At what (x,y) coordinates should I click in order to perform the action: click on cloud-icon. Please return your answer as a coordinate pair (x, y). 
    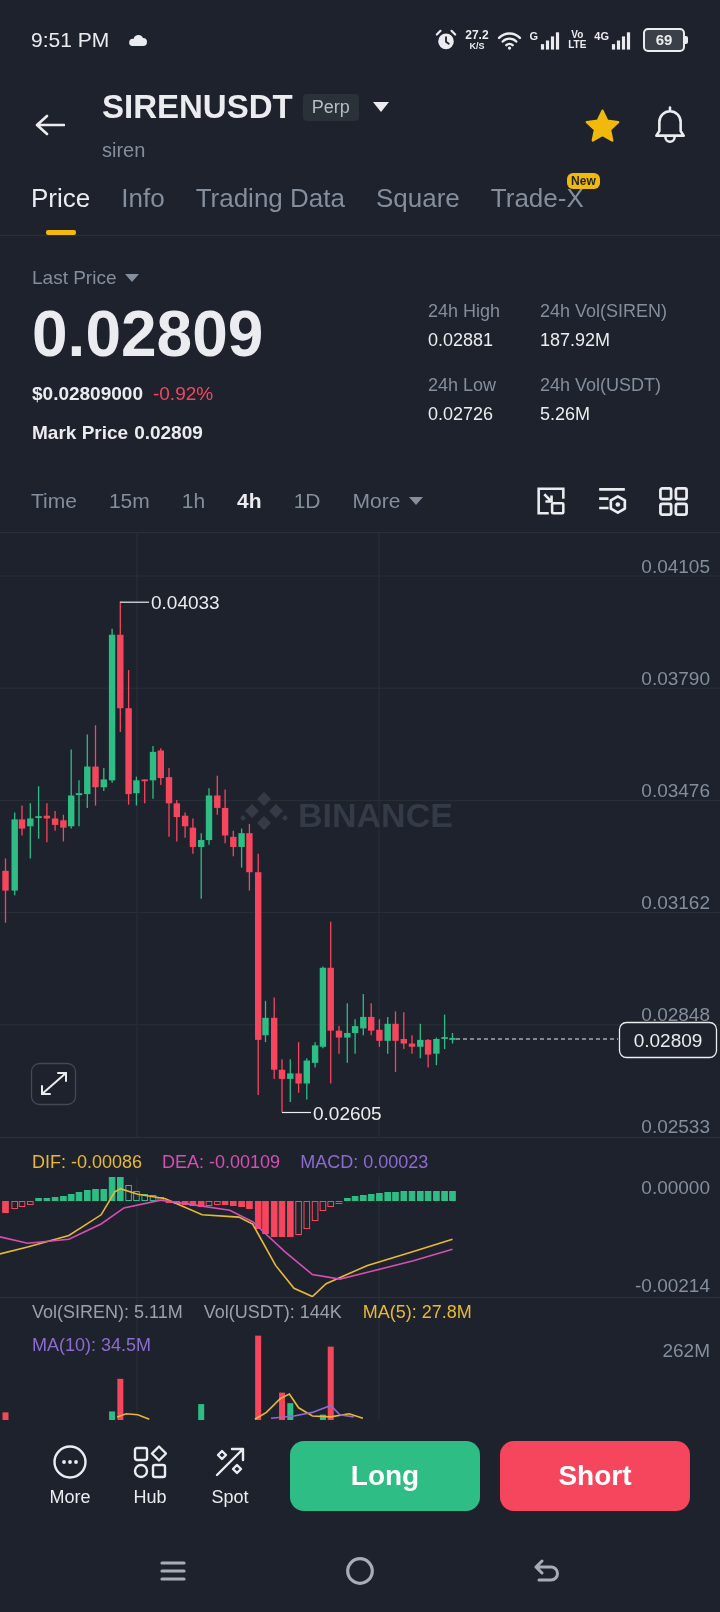
    Looking at the image, I should click on (137, 40).